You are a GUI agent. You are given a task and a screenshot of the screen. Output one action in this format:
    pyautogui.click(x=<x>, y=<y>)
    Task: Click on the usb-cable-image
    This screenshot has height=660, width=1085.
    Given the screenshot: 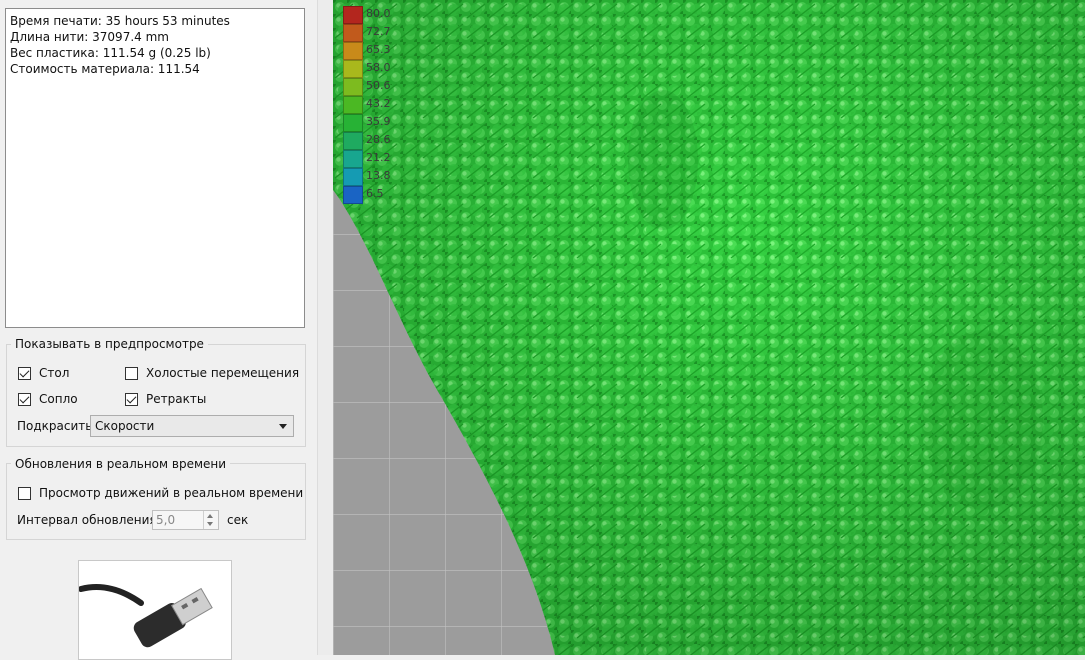 What is the action you would take?
    pyautogui.click(x=155, y=610)
    